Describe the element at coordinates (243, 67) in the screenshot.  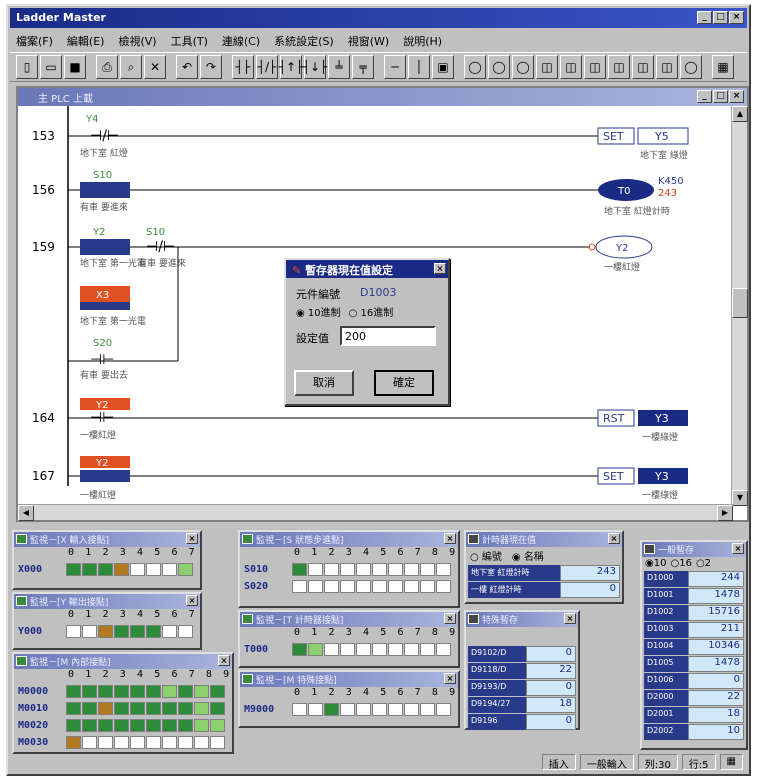
I see `contact-no-icon: ┤├` at that location.